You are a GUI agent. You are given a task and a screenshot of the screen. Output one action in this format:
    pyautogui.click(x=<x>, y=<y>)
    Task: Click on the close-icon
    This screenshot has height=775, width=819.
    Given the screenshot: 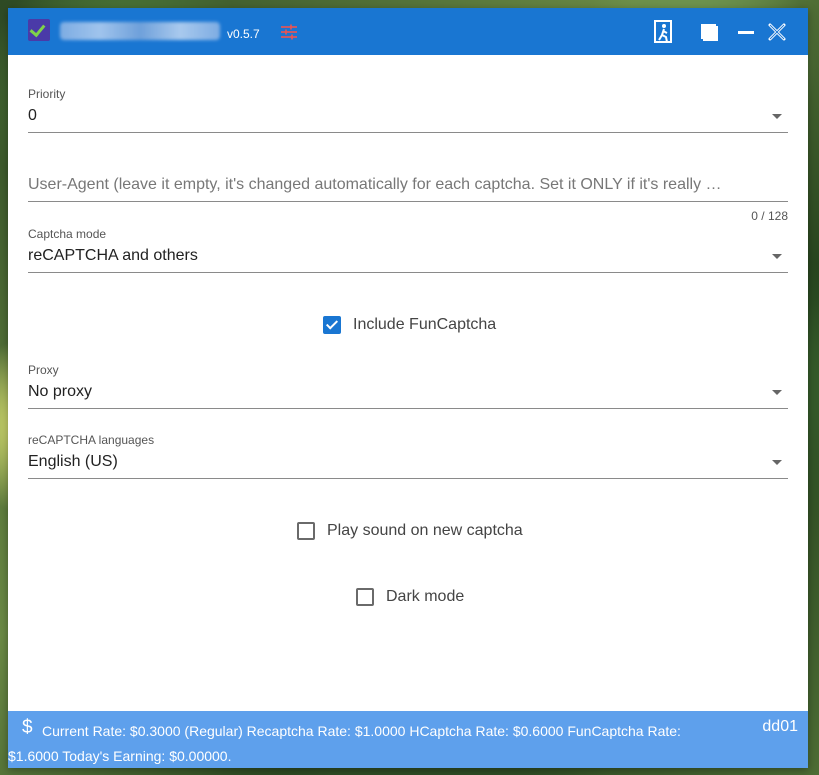 What is the action you would take?
    pyautogui.click(x=777, y=32)
    